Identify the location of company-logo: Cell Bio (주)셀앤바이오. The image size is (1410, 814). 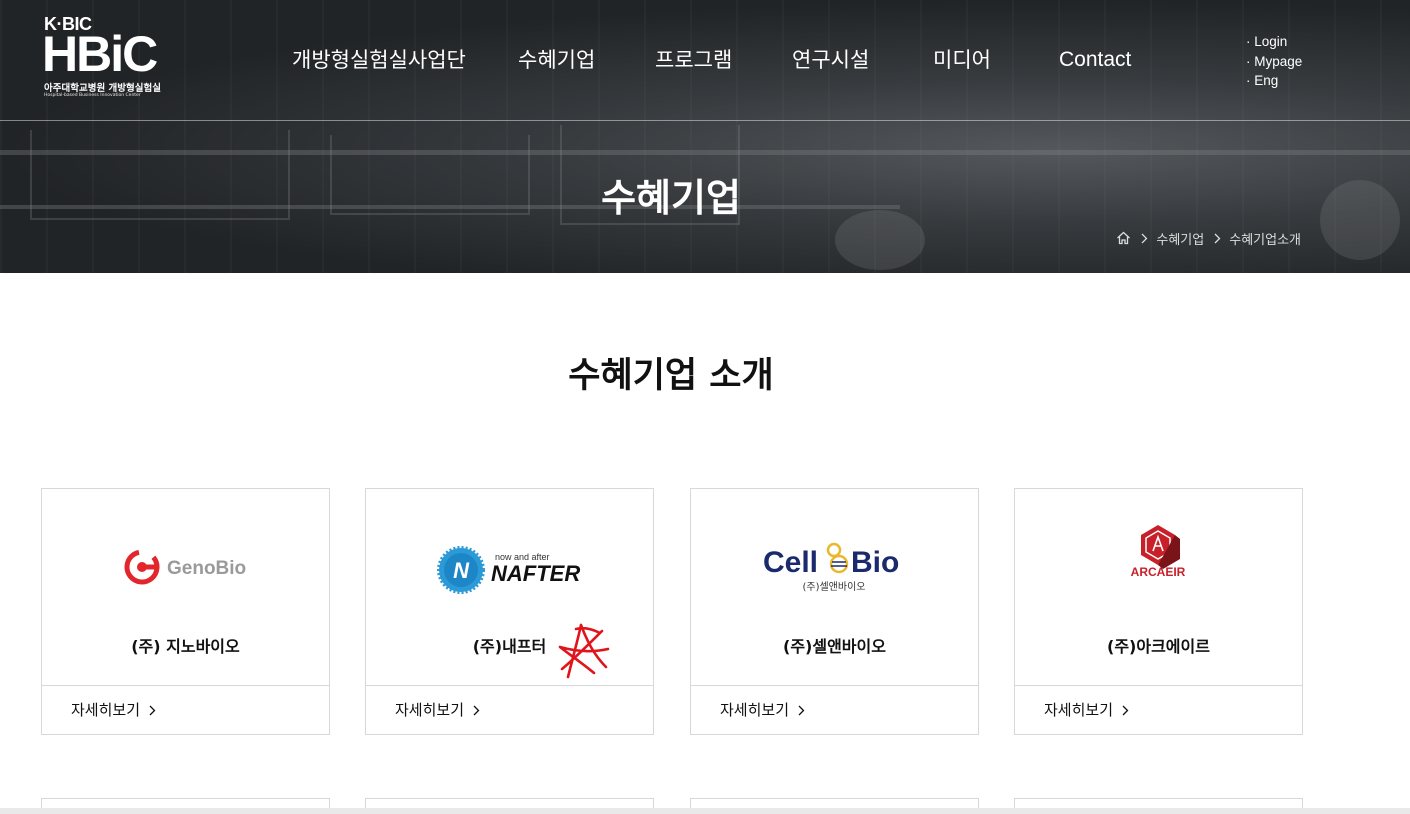
(834, 559).